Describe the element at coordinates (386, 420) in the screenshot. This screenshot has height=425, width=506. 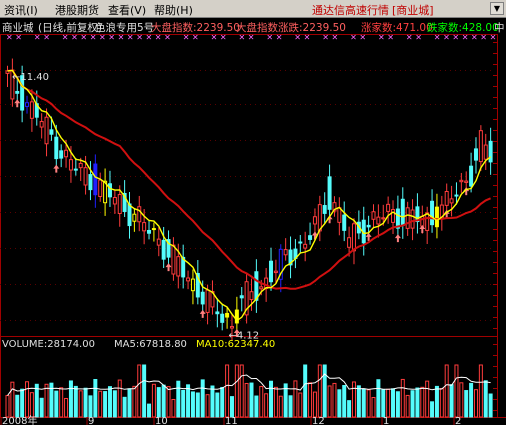
I see `time-label: 1` at that location.